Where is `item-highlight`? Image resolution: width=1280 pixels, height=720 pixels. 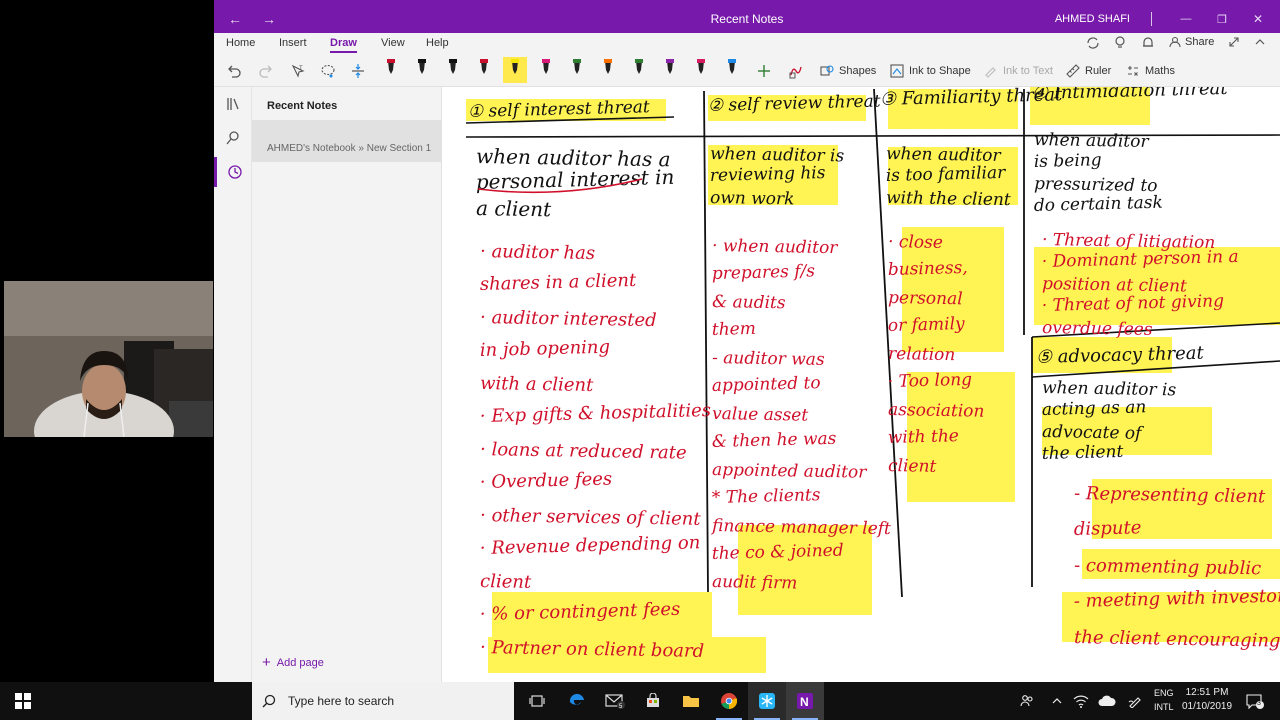
item-highlight is located at coordinates (805, 570).